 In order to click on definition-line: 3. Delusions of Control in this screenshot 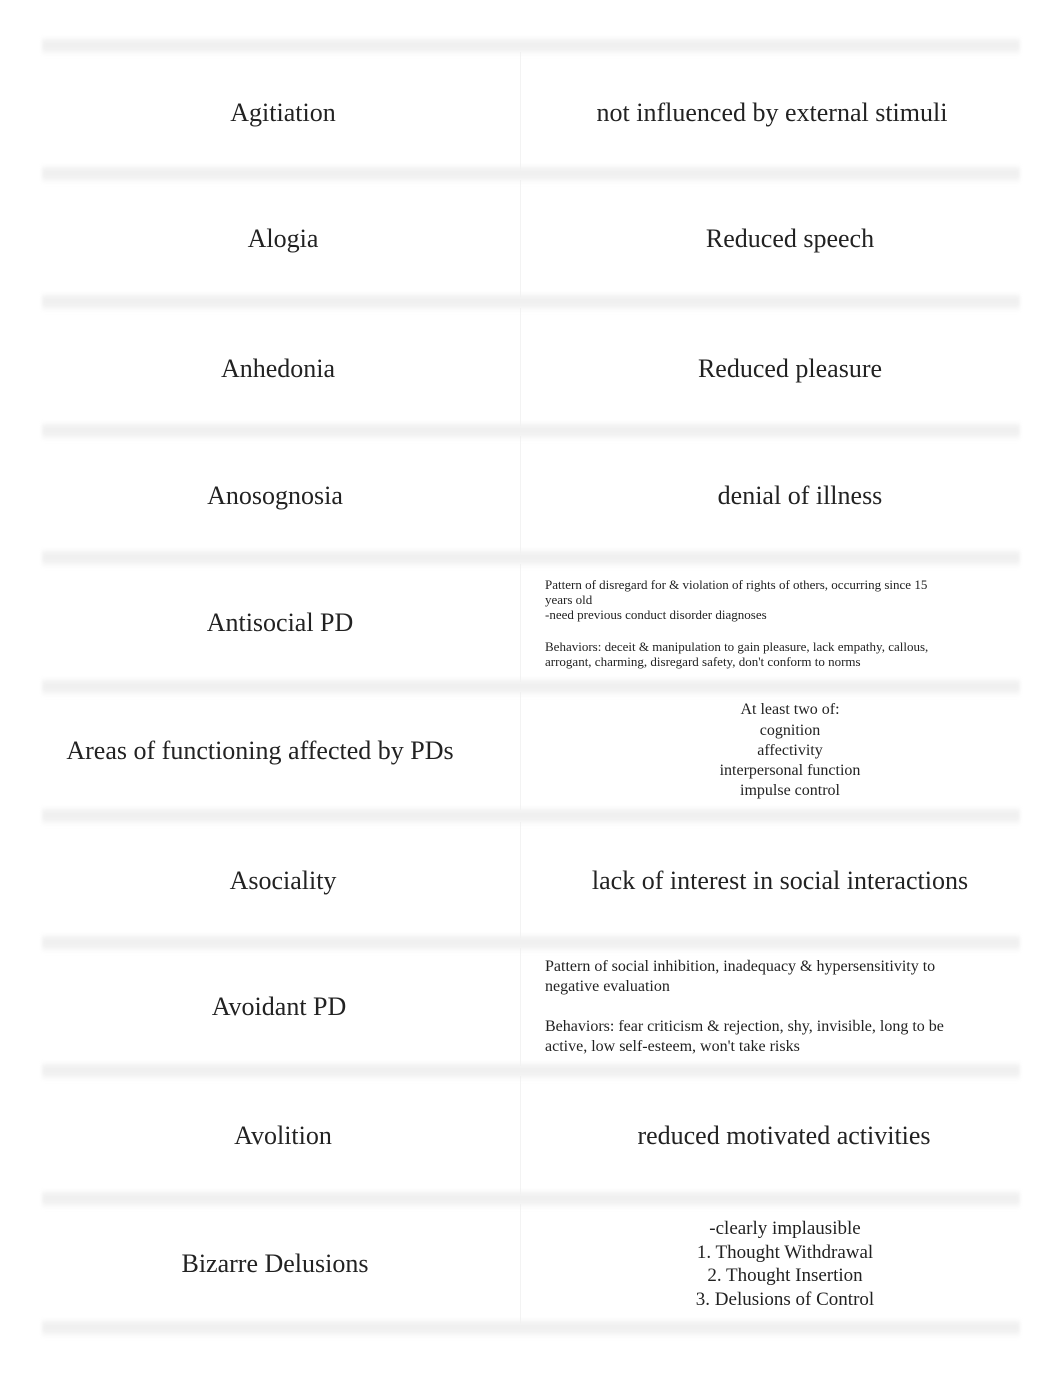, I will do `click(785, 1299)`.